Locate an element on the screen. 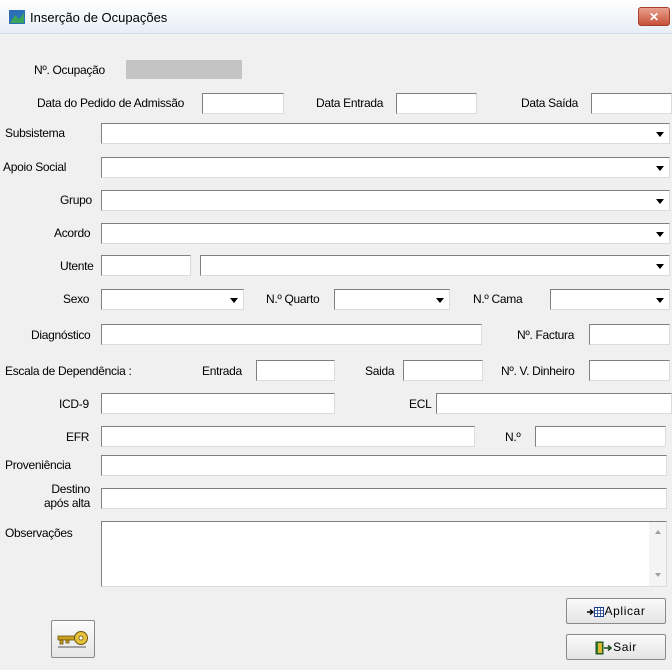 This screenshot has height=670, width=672. close-button: ✕ is located at coordinates (654, 16).